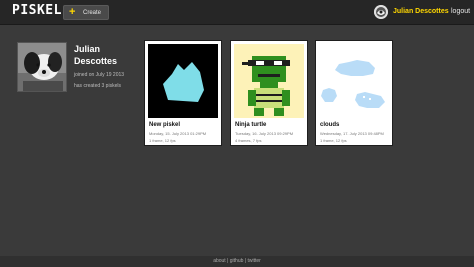 Image resolution: width=474 pixels, height=267 pixels. I want to click on piskel-date: Tuesday, 16. July 2013 09:29PM, so click(264, 133).